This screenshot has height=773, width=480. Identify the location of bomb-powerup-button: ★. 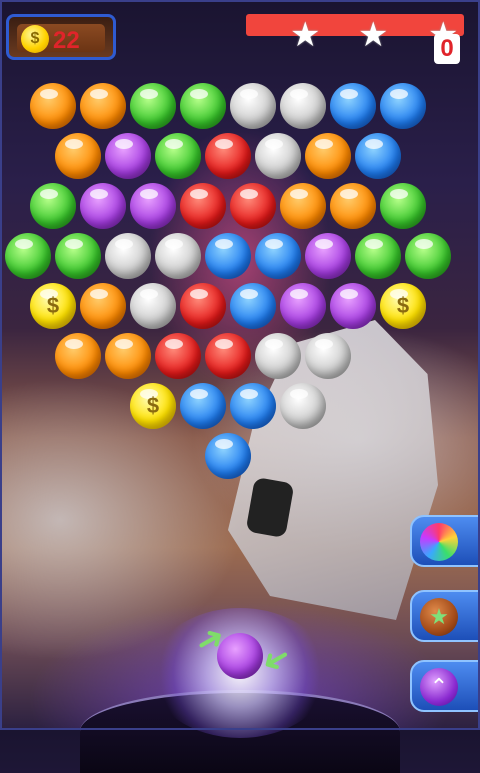
(445, 616).